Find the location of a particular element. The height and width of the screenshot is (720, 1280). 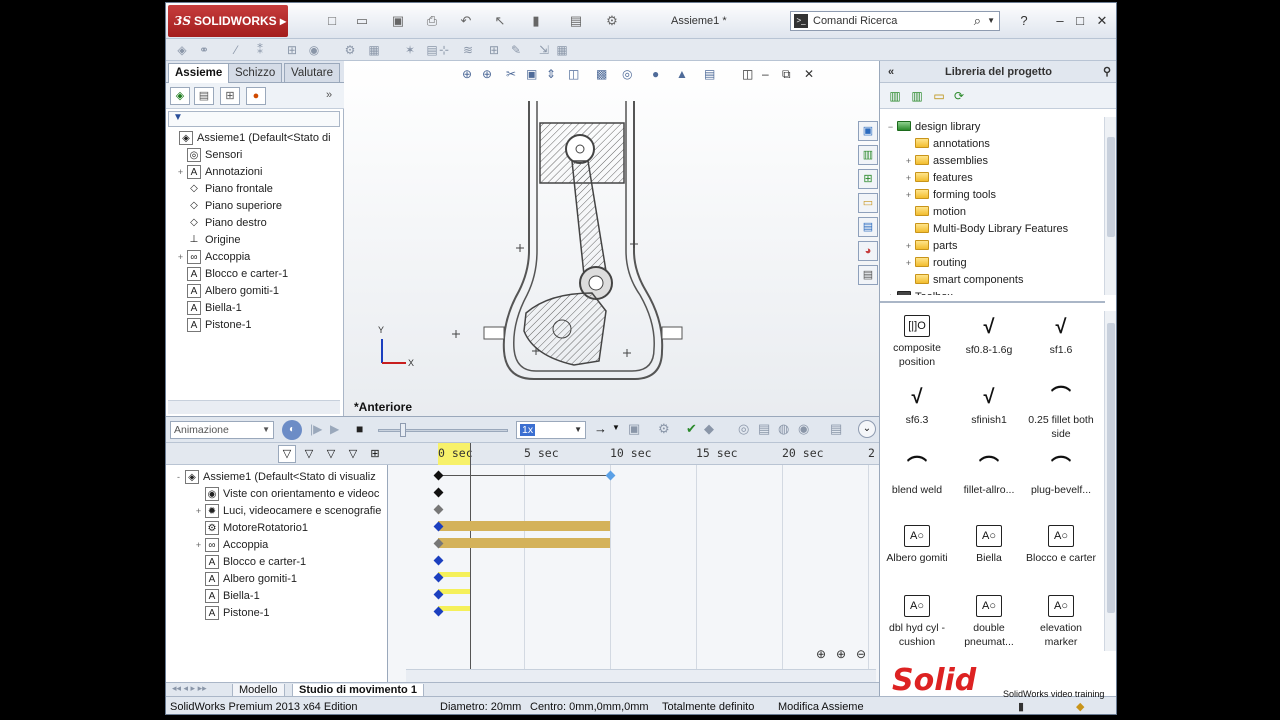

solidworks-resources-icon: ▣ is located at coordinates (868, 131).